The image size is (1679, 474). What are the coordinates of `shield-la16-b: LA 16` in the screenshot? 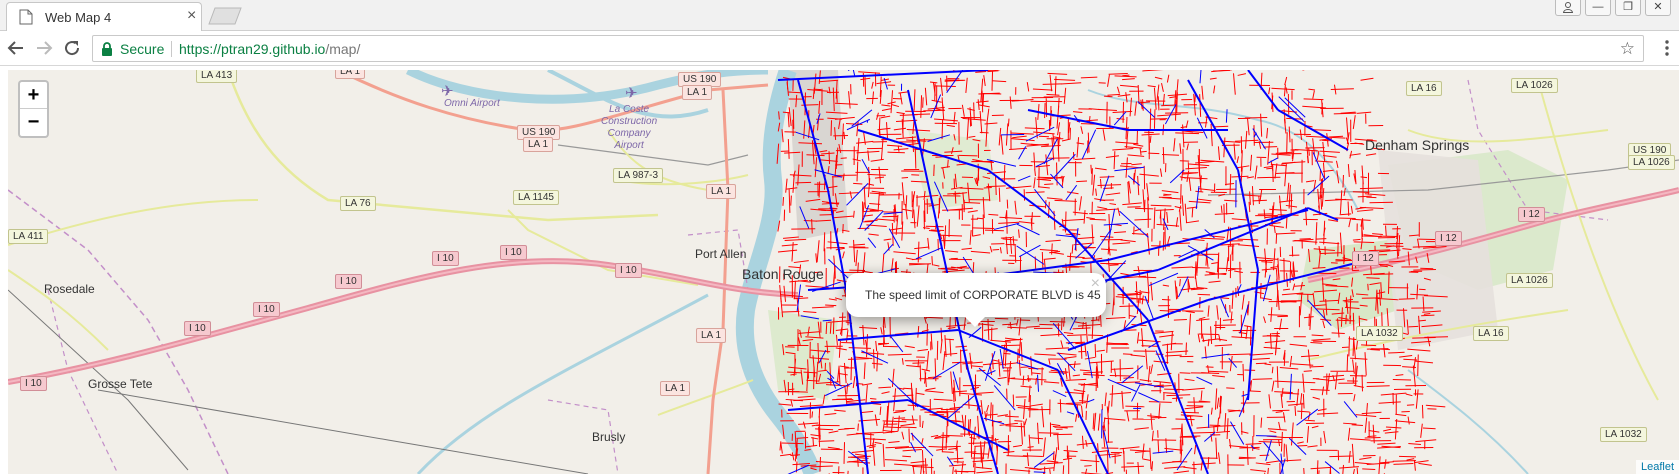 It's located at (1491, 333).